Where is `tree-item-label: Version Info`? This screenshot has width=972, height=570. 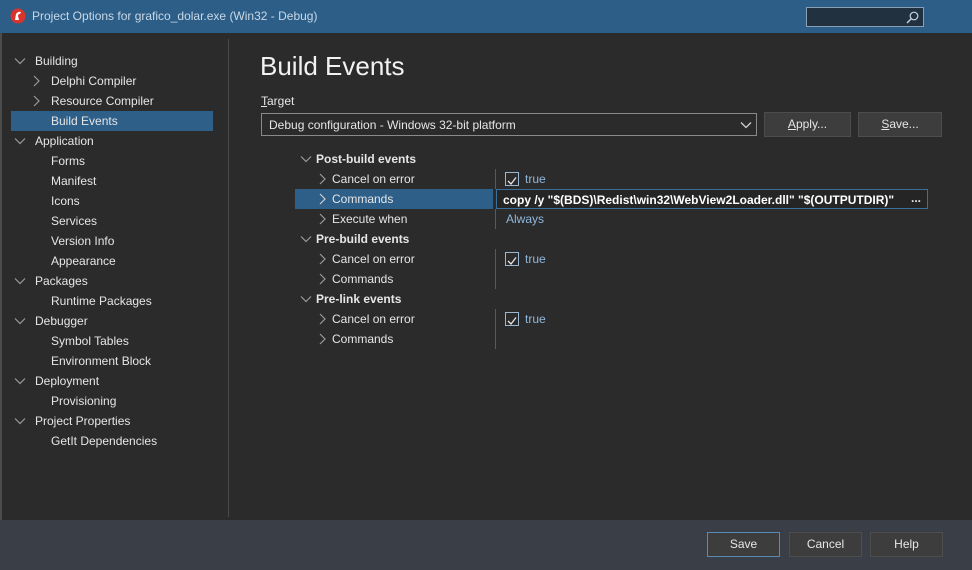
tree-item-label: Version Info is located at coordinates (83, 241).